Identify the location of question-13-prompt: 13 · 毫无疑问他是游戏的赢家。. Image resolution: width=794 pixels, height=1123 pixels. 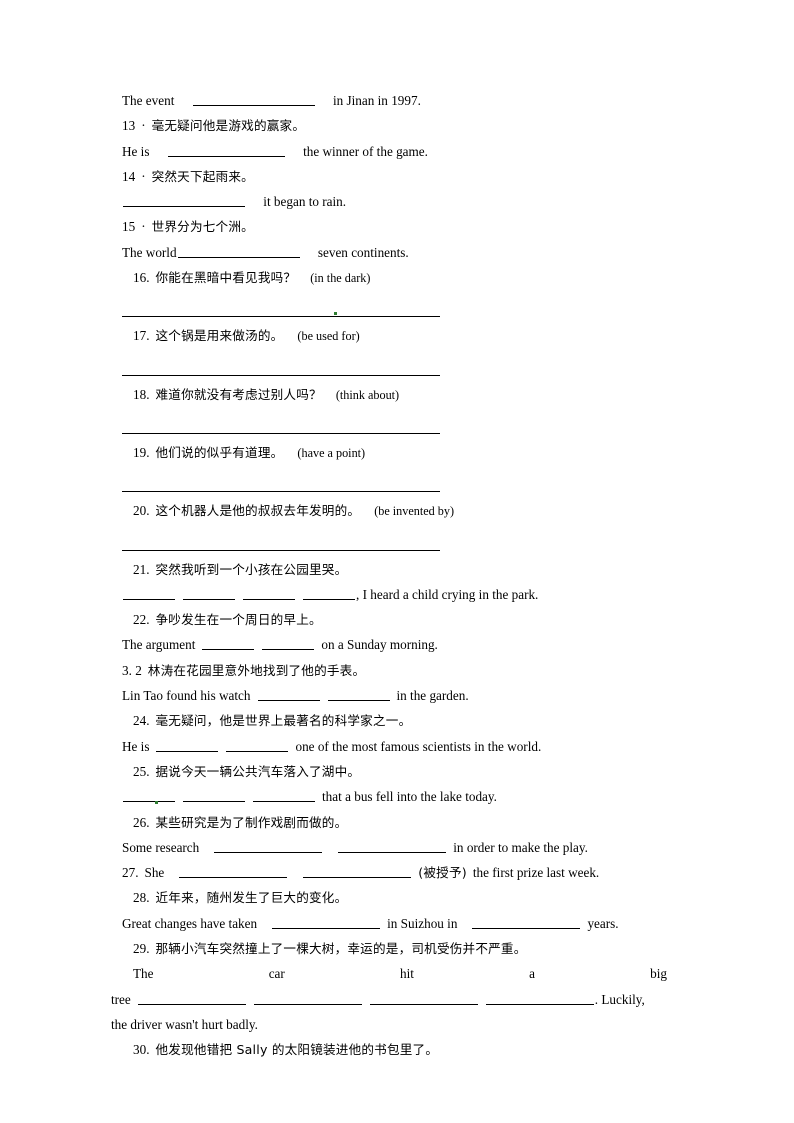
(402, 125).